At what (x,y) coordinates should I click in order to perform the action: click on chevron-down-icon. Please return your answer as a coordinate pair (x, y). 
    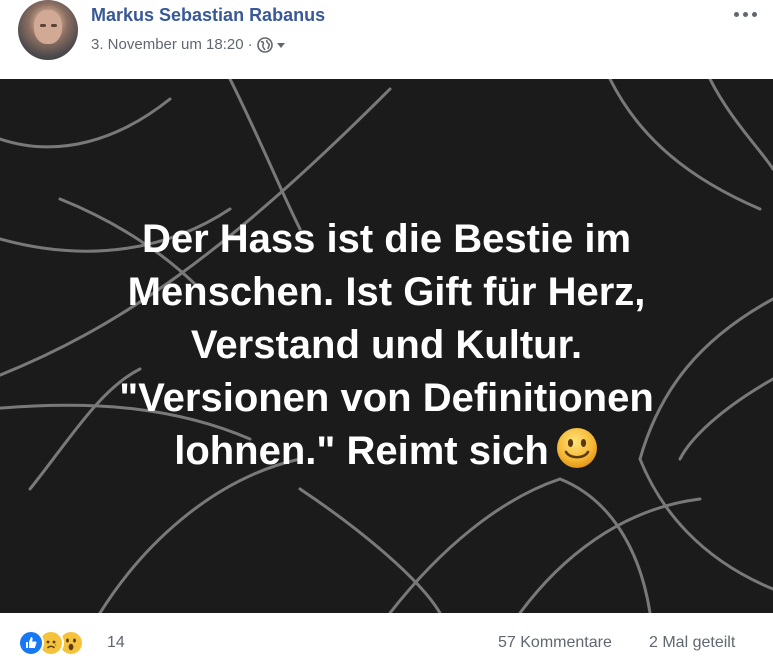
    Looking at the image, I should click on (281, 45).